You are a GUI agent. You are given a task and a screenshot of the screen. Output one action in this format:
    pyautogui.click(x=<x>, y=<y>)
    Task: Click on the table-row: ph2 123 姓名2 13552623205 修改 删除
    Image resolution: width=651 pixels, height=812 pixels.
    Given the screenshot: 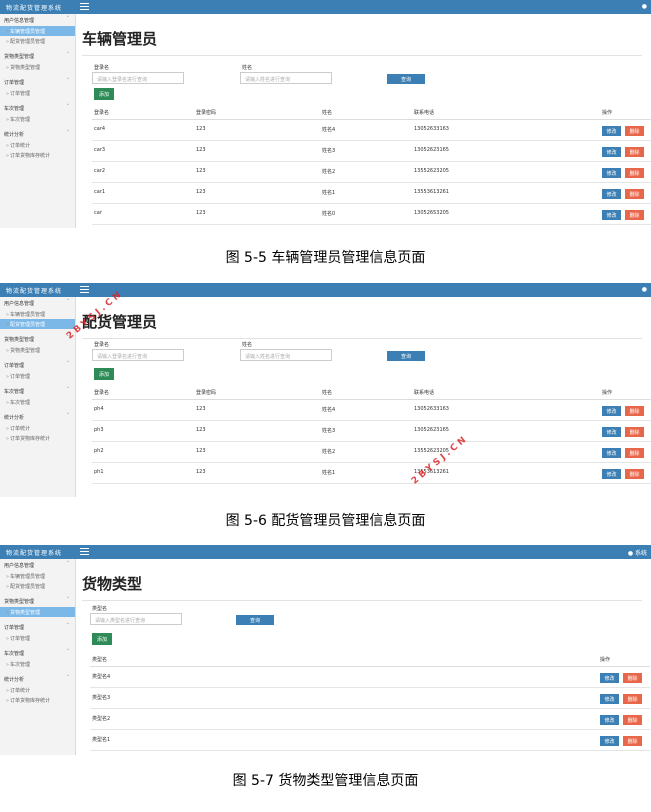 What is the action you would take?
    pyautogui.click(x=371, y=452)
    